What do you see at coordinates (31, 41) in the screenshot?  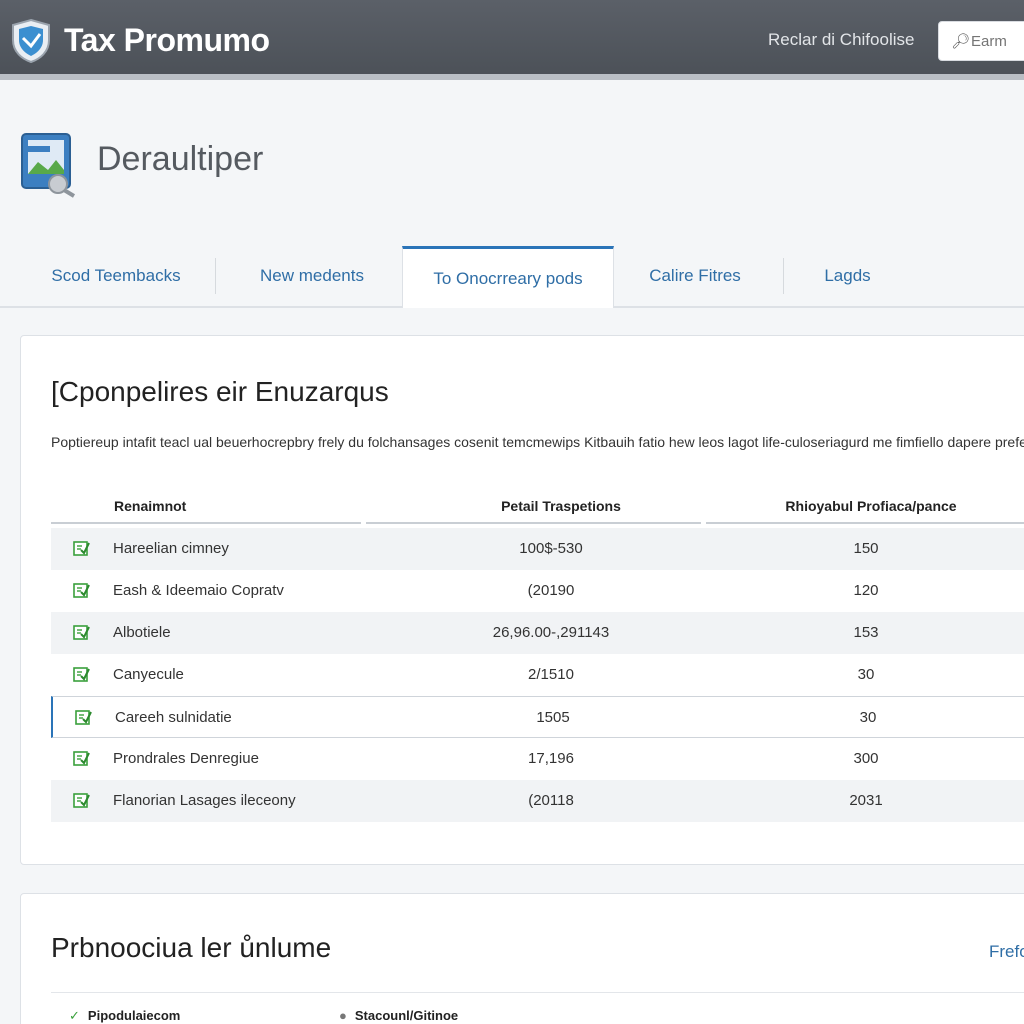 I see `shield-logo-icon` at bounding box center [31, 41].